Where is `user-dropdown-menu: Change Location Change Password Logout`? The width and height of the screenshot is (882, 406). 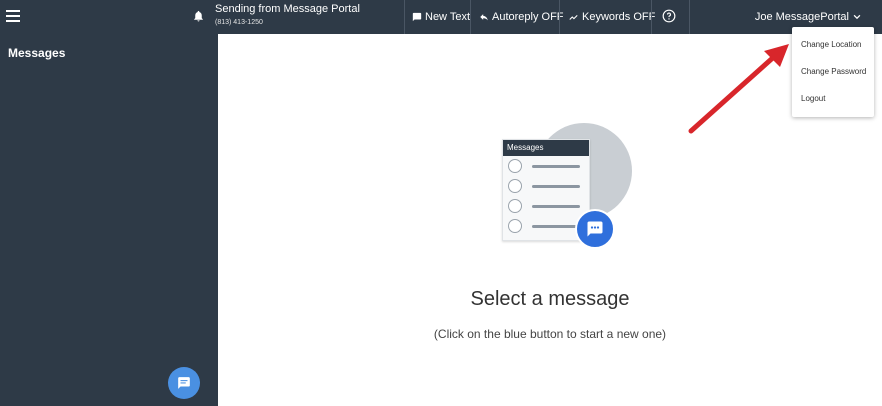 user-dropdown-menu: Change Location Change Password Logout is located at coordinates (833, 72).